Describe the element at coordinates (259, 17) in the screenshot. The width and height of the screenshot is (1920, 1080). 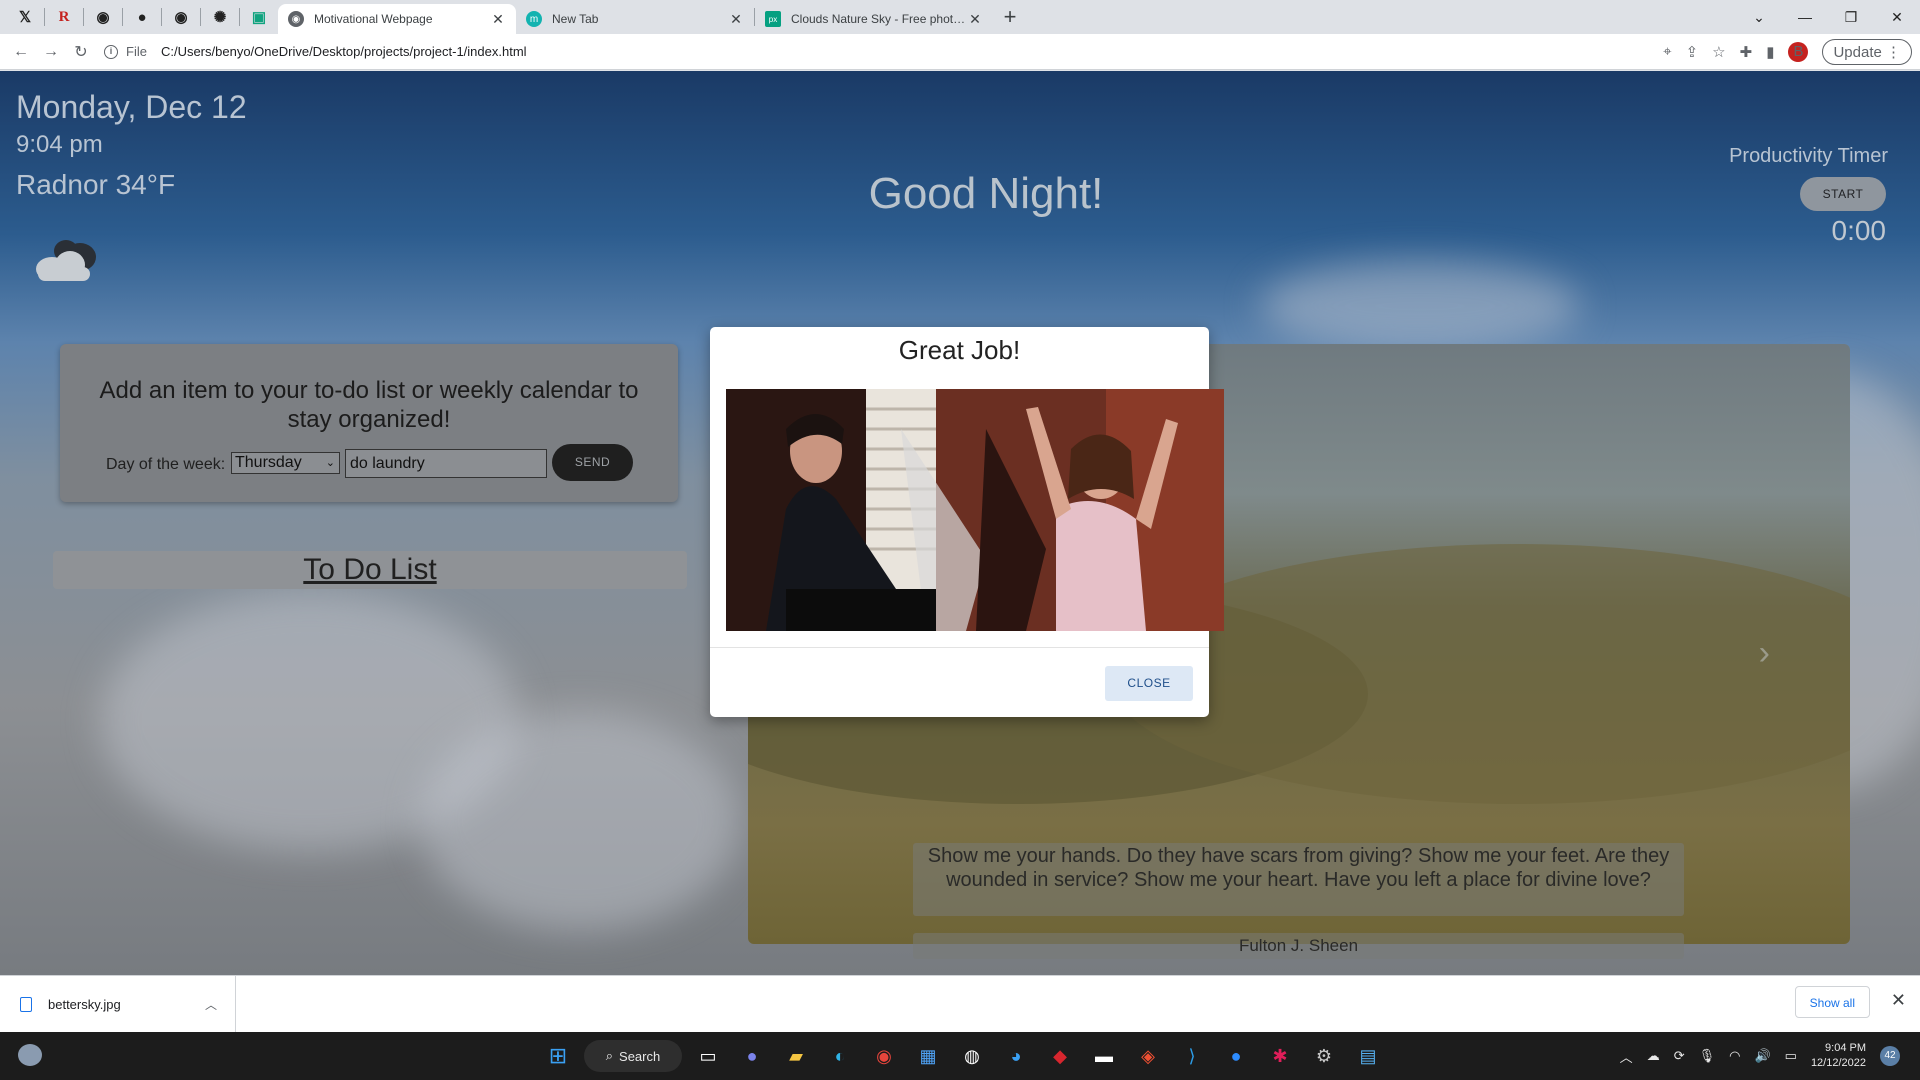
I see `pinned-tab-app: ▣` at that location.